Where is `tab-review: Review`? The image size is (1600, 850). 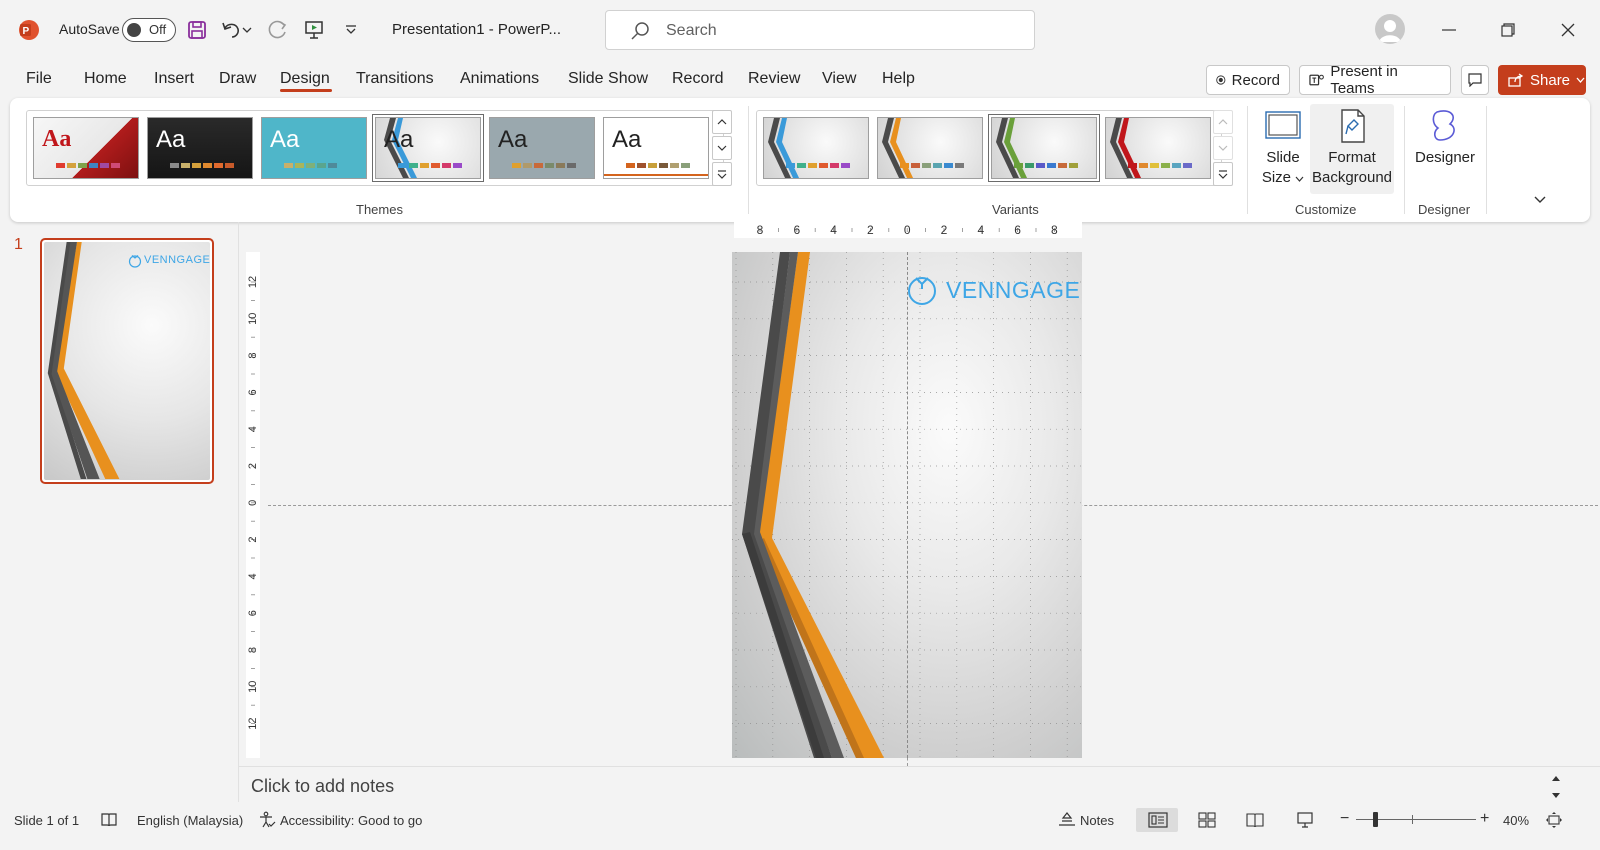
tab-review: Review is located at coordinates (774, 79).